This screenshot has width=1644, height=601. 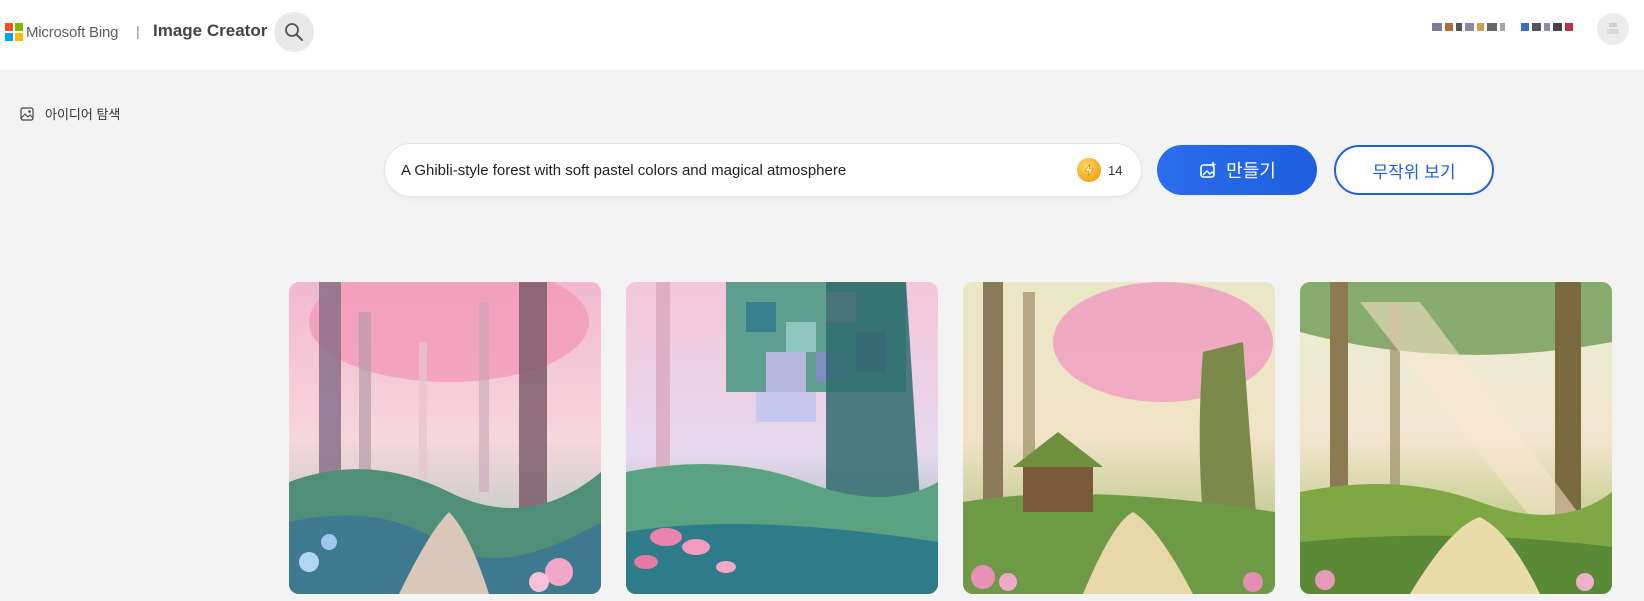 I want to click on sparkle-image-icon, so click(x=1208, y=169).